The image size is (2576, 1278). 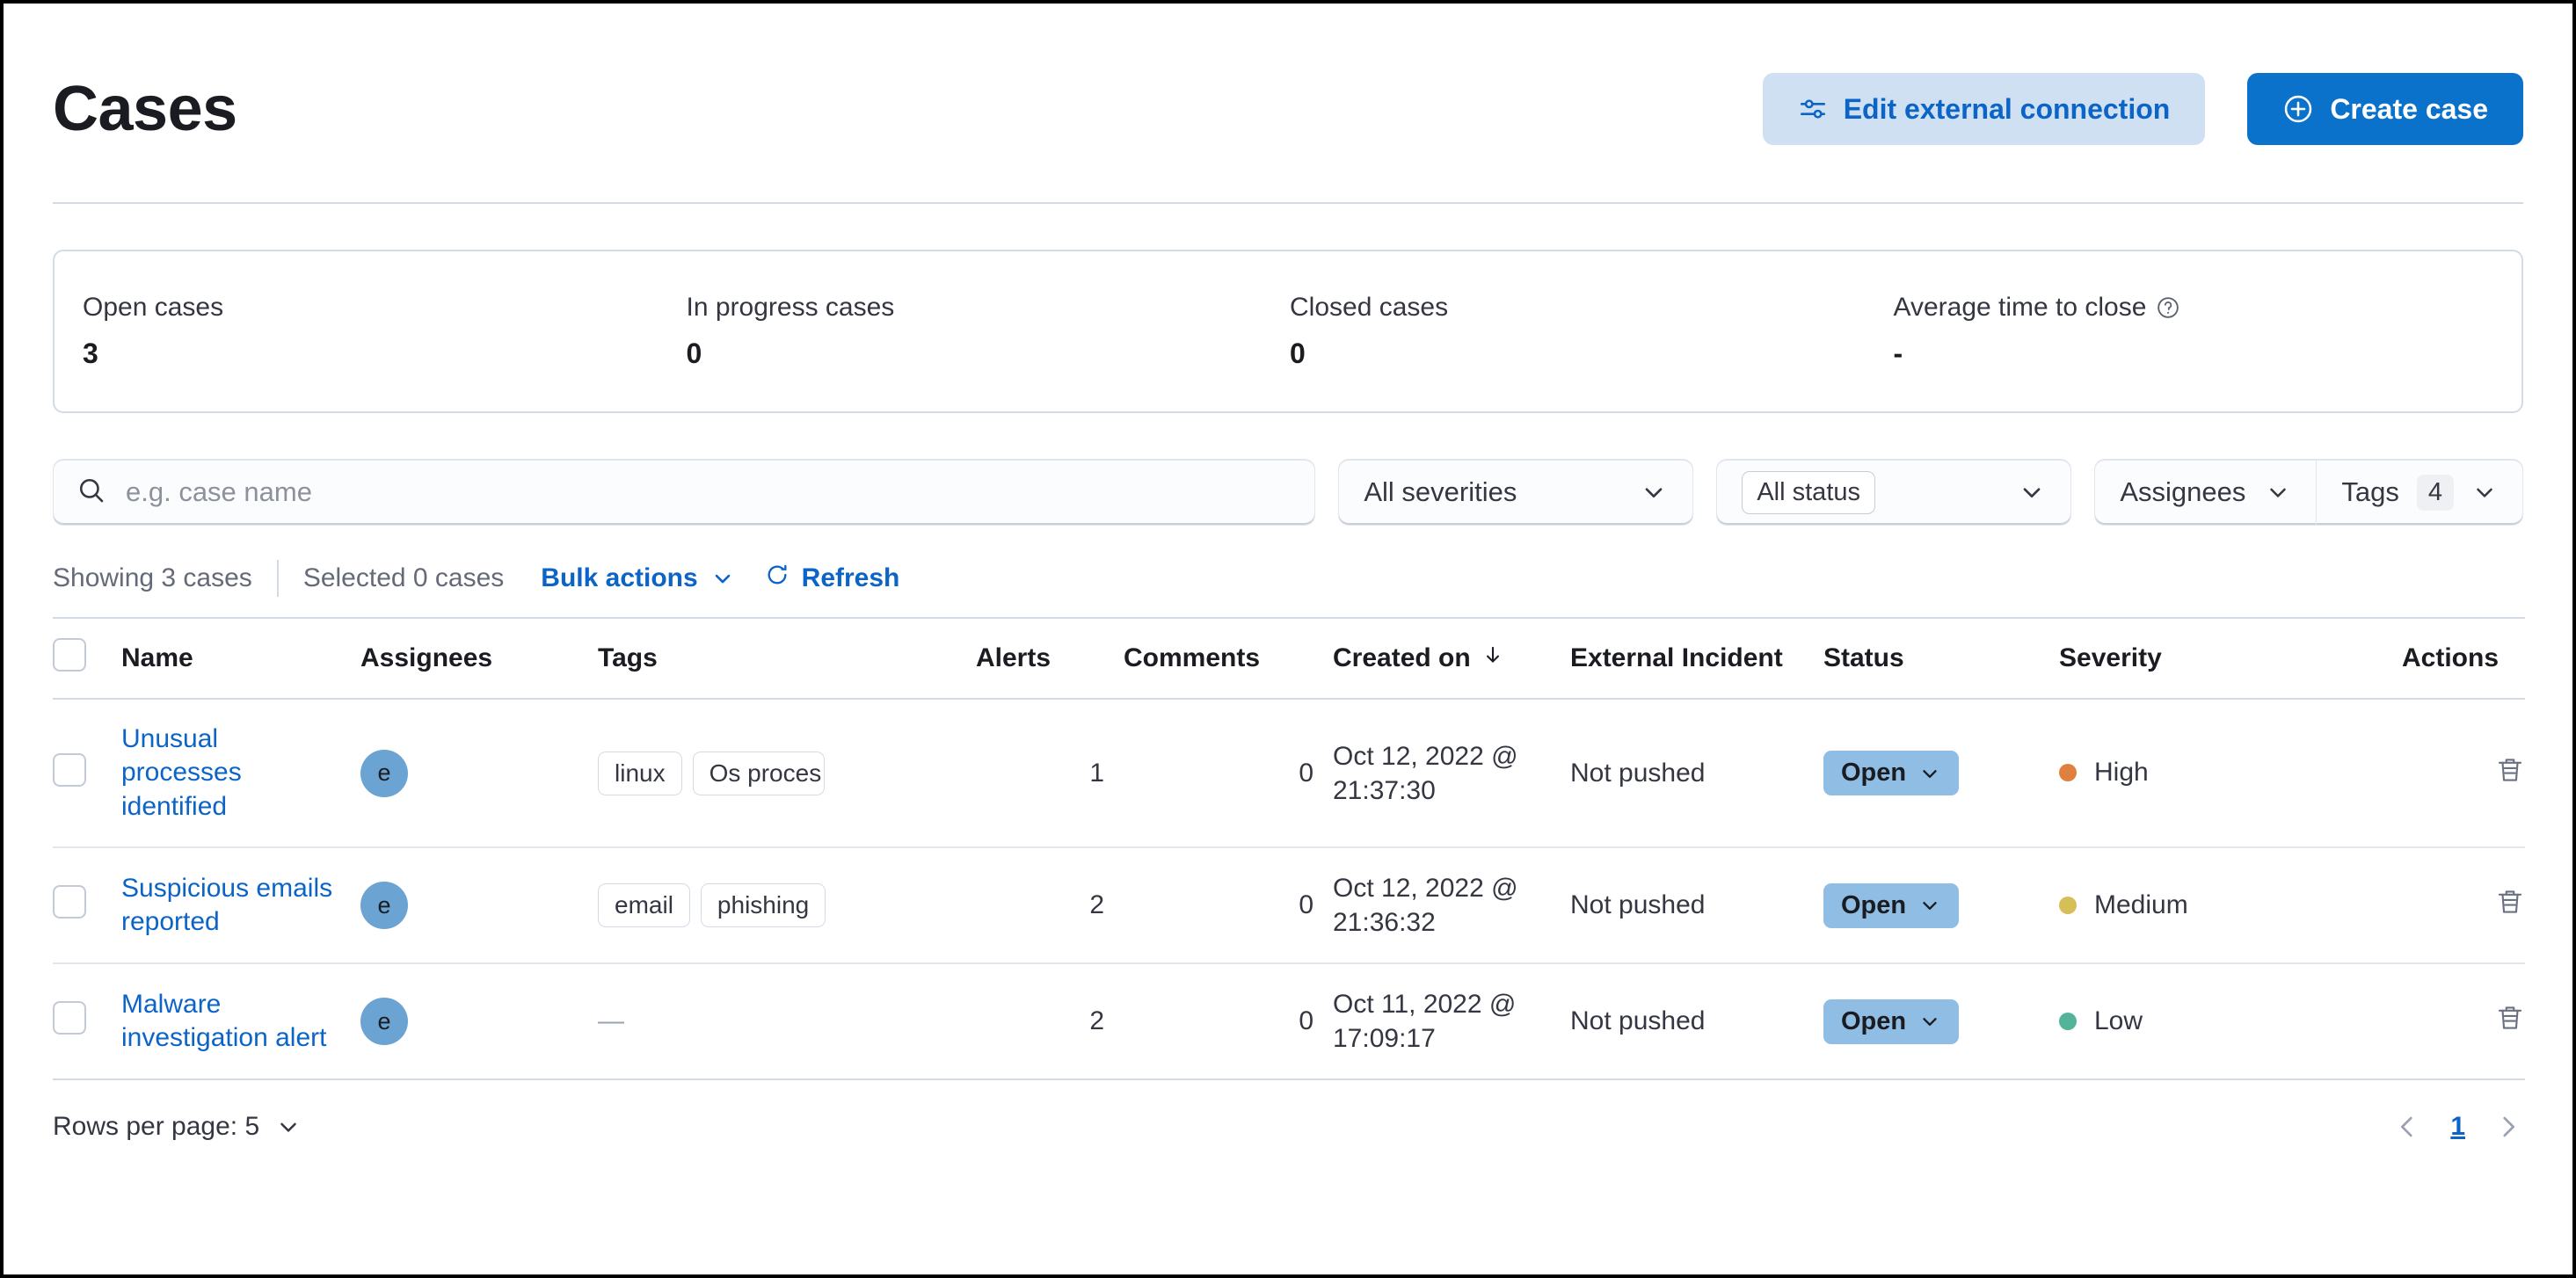 I want to click on tags-cell: email phishing, so click(x=787, y=906).